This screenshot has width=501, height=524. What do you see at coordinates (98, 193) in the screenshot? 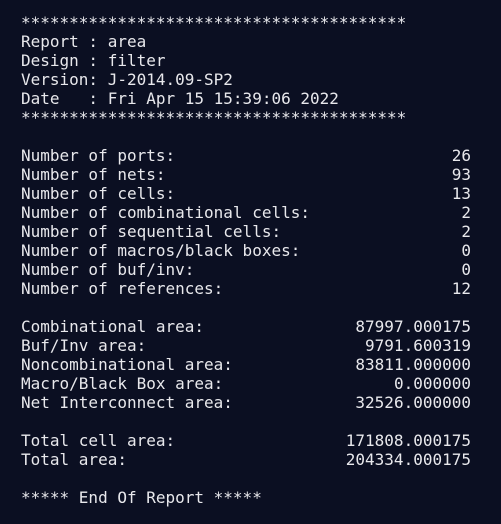
I see `count-label: Number of cells:` at bounding box center [98, 193].